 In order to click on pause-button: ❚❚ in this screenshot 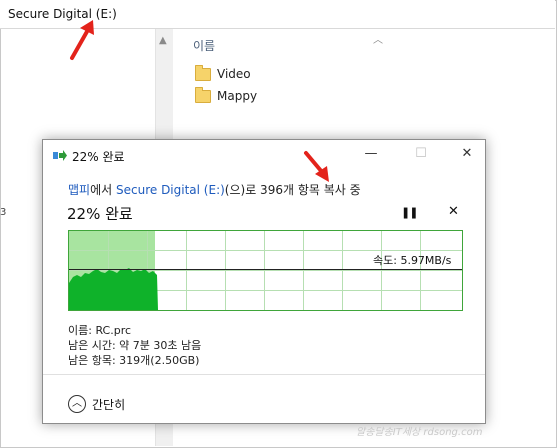, I will do `click(409, 212)`.